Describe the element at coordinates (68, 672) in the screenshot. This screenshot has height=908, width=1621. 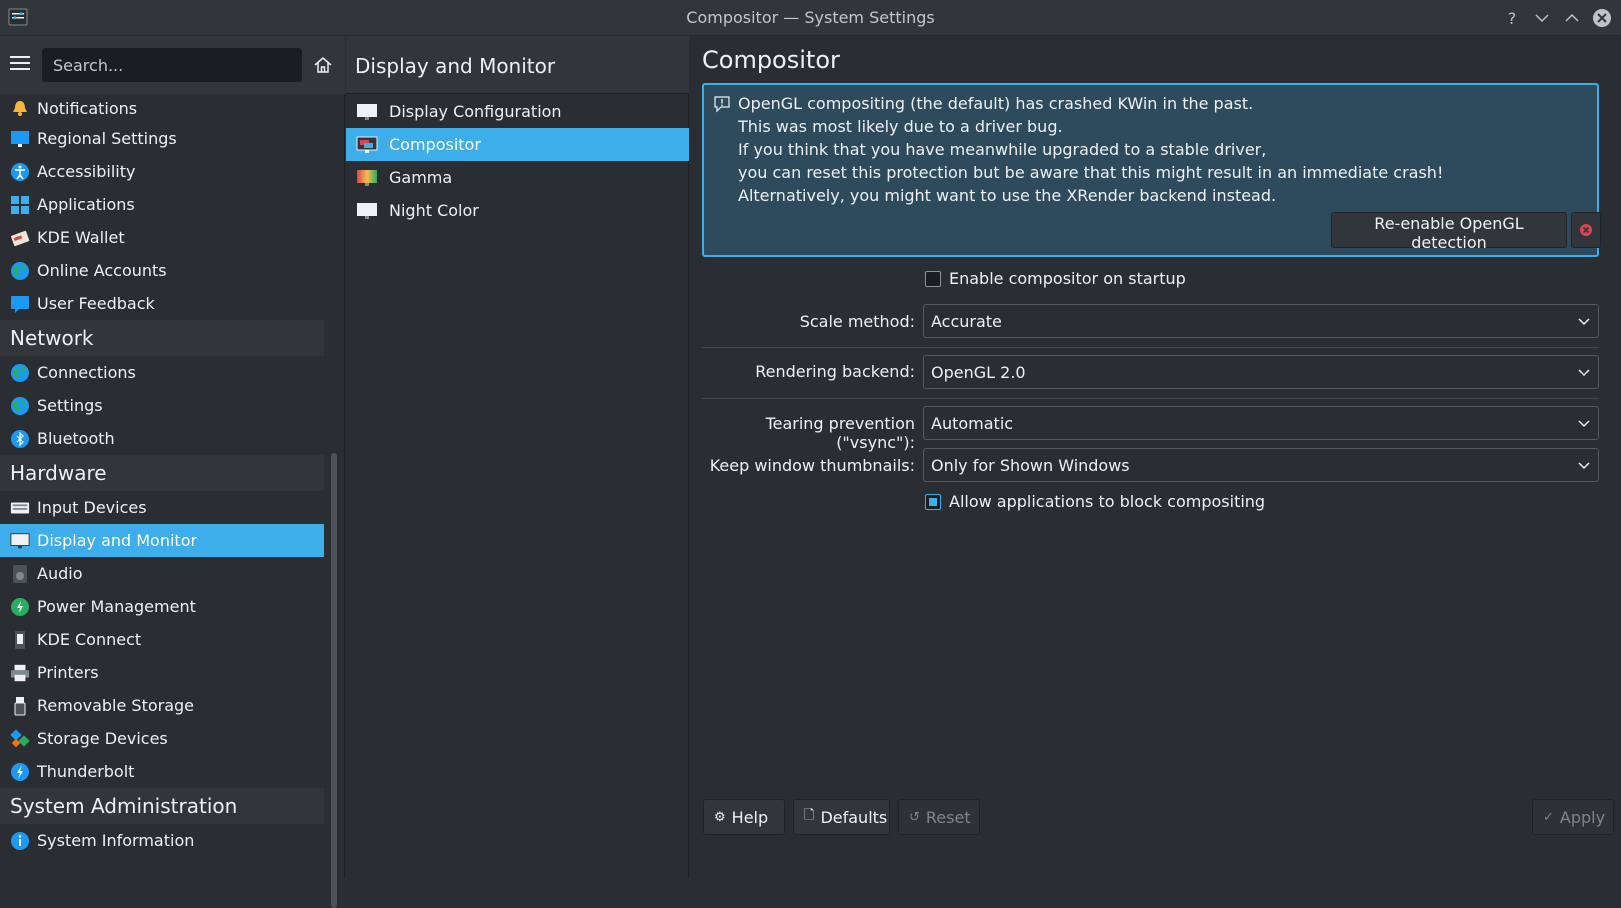
I see `sidebar-item-label: Printers` at that location.